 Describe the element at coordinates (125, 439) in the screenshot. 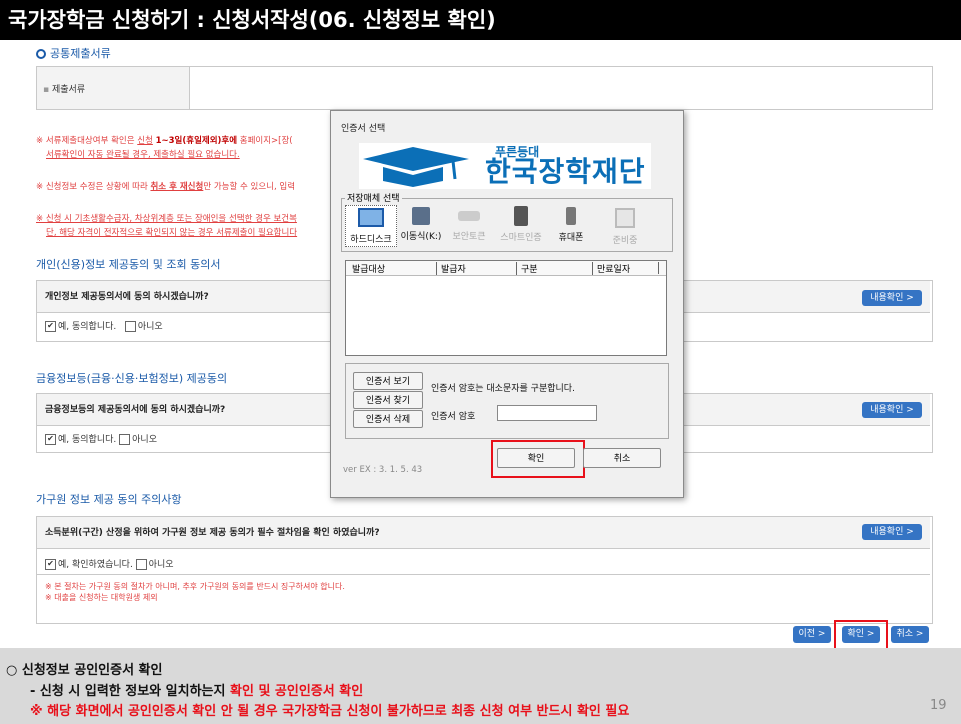

I see `finance-no-checkbox` at that location.